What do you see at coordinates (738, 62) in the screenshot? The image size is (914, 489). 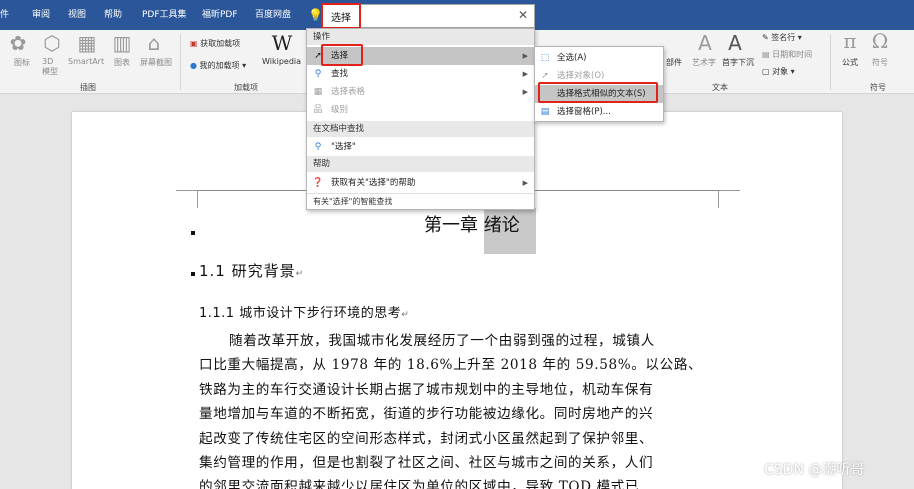 I see `dropcap-label: 首字下沉` at bounding box center [738, 62].